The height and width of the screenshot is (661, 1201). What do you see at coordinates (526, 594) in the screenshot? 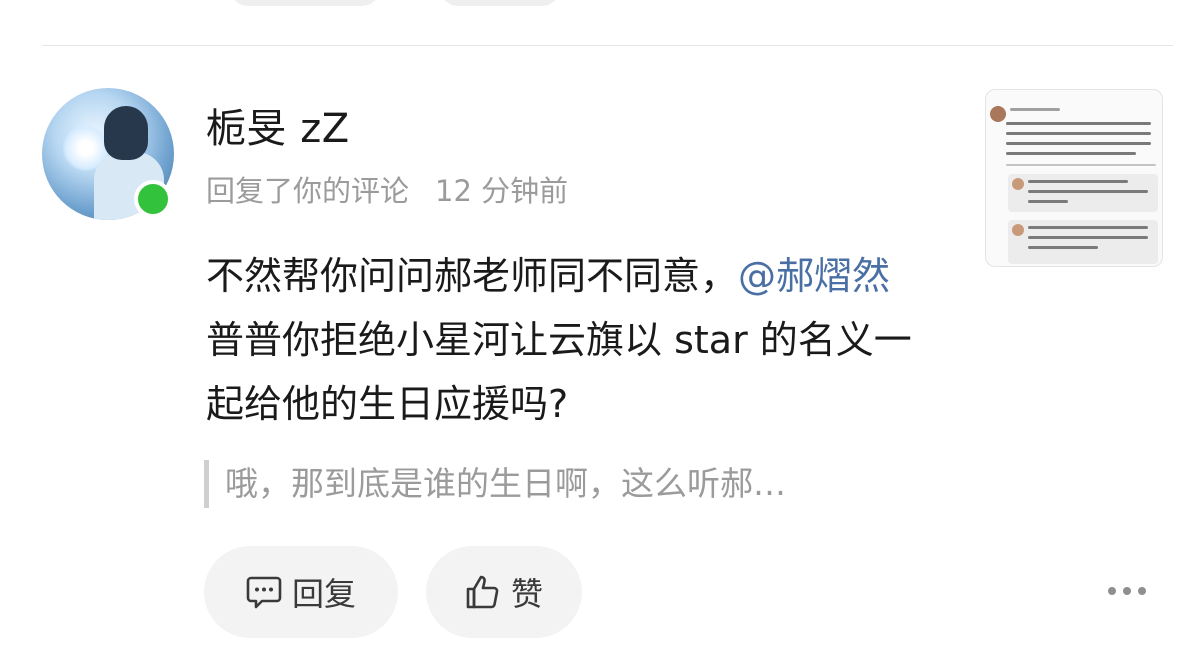
I see `like-label: 赞` at bounding box center [526, 594].